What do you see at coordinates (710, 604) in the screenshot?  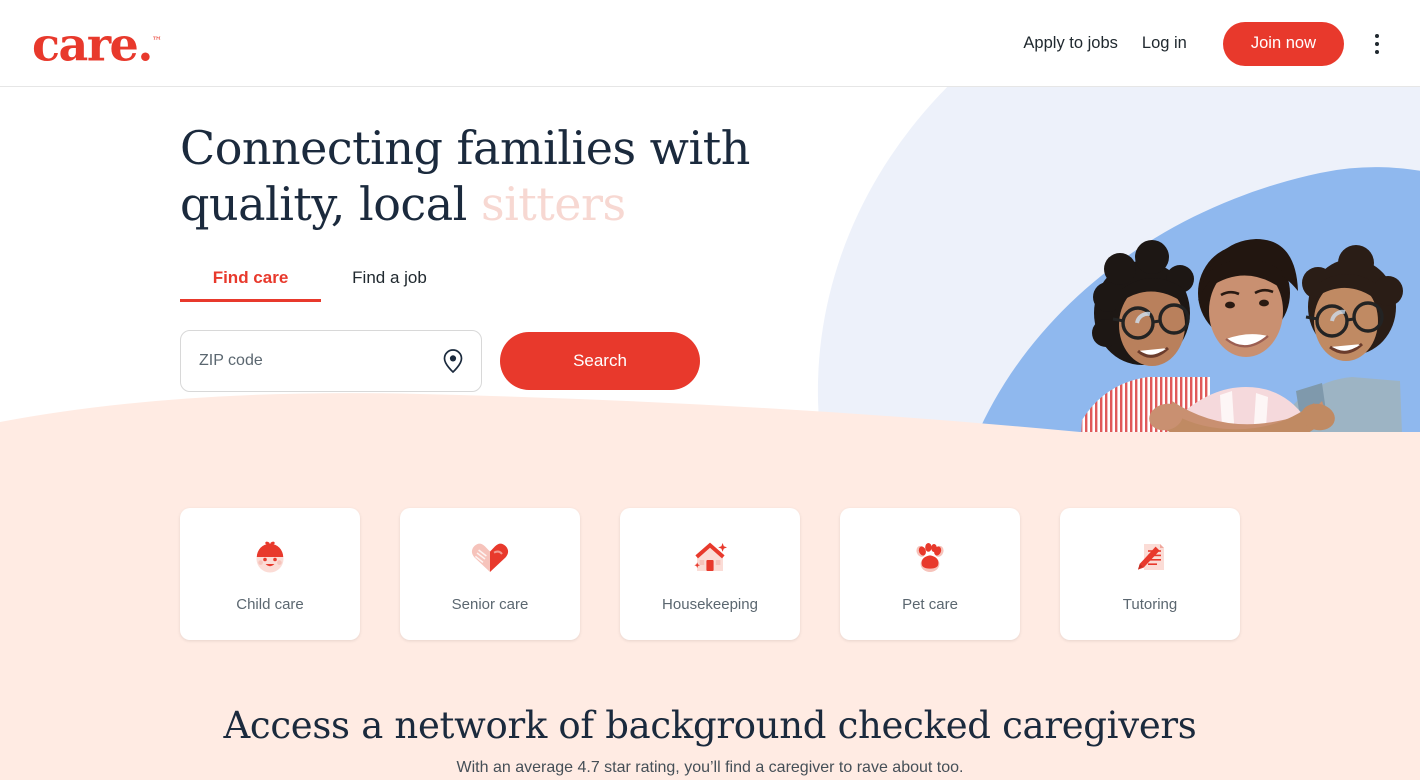 I see `category-label: Housekeeping` at bounding box center [710, 604].